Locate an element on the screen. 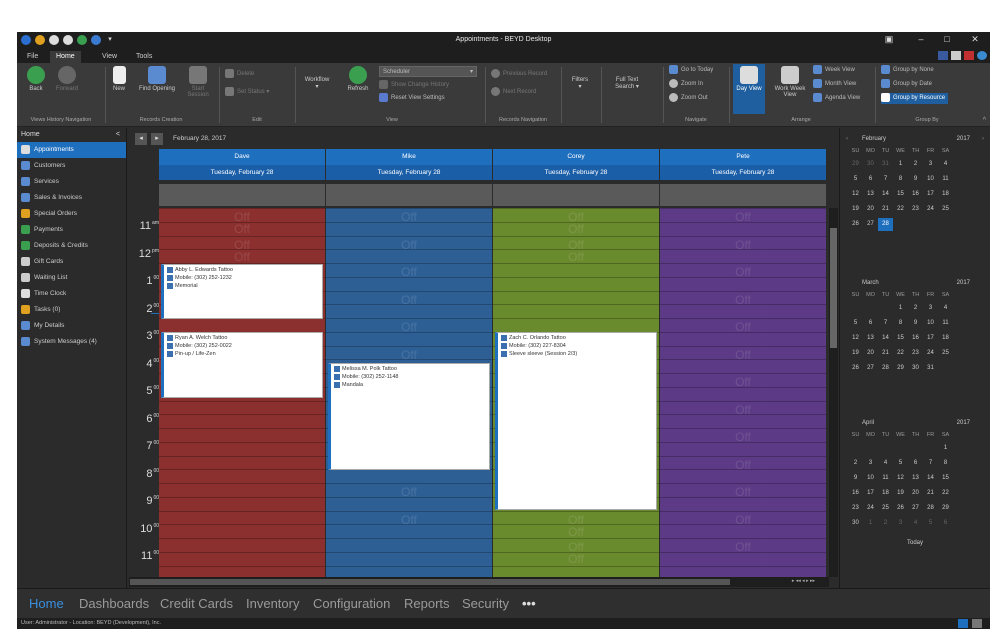 The height and width of the screenshot is (639, 1000). set-status-button: Set Status ▾ is located at coordinates (247, 92).